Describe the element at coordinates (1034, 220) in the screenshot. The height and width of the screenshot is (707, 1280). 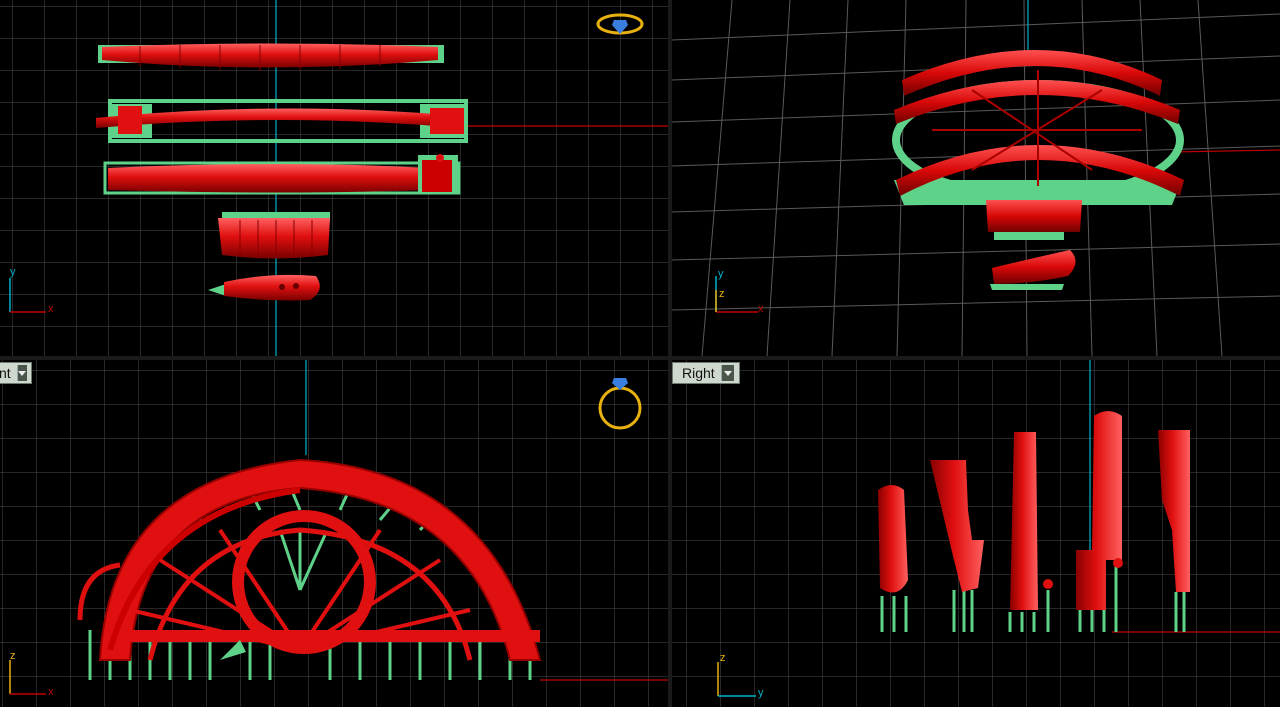
I see `model-crown-perspective` at that location.